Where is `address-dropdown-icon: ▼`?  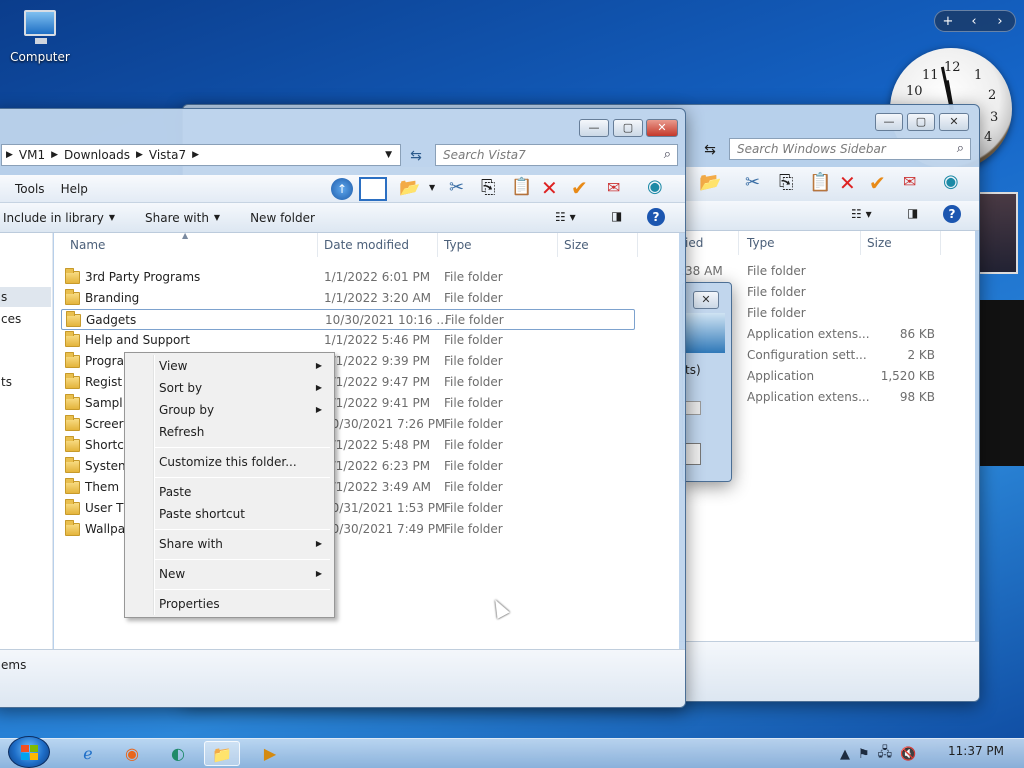 address-dropdown-icon: ▼ is located at coordinates (388, 155).